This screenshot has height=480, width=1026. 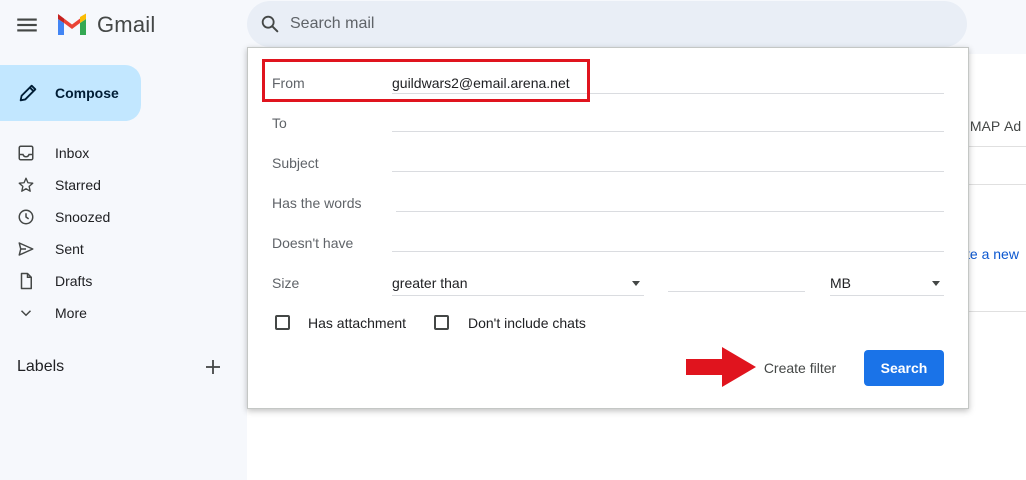 What do you see at coordinates (286, 283) in the screenshot?
I see `size-label: Size` at bounding box center [286, 283].